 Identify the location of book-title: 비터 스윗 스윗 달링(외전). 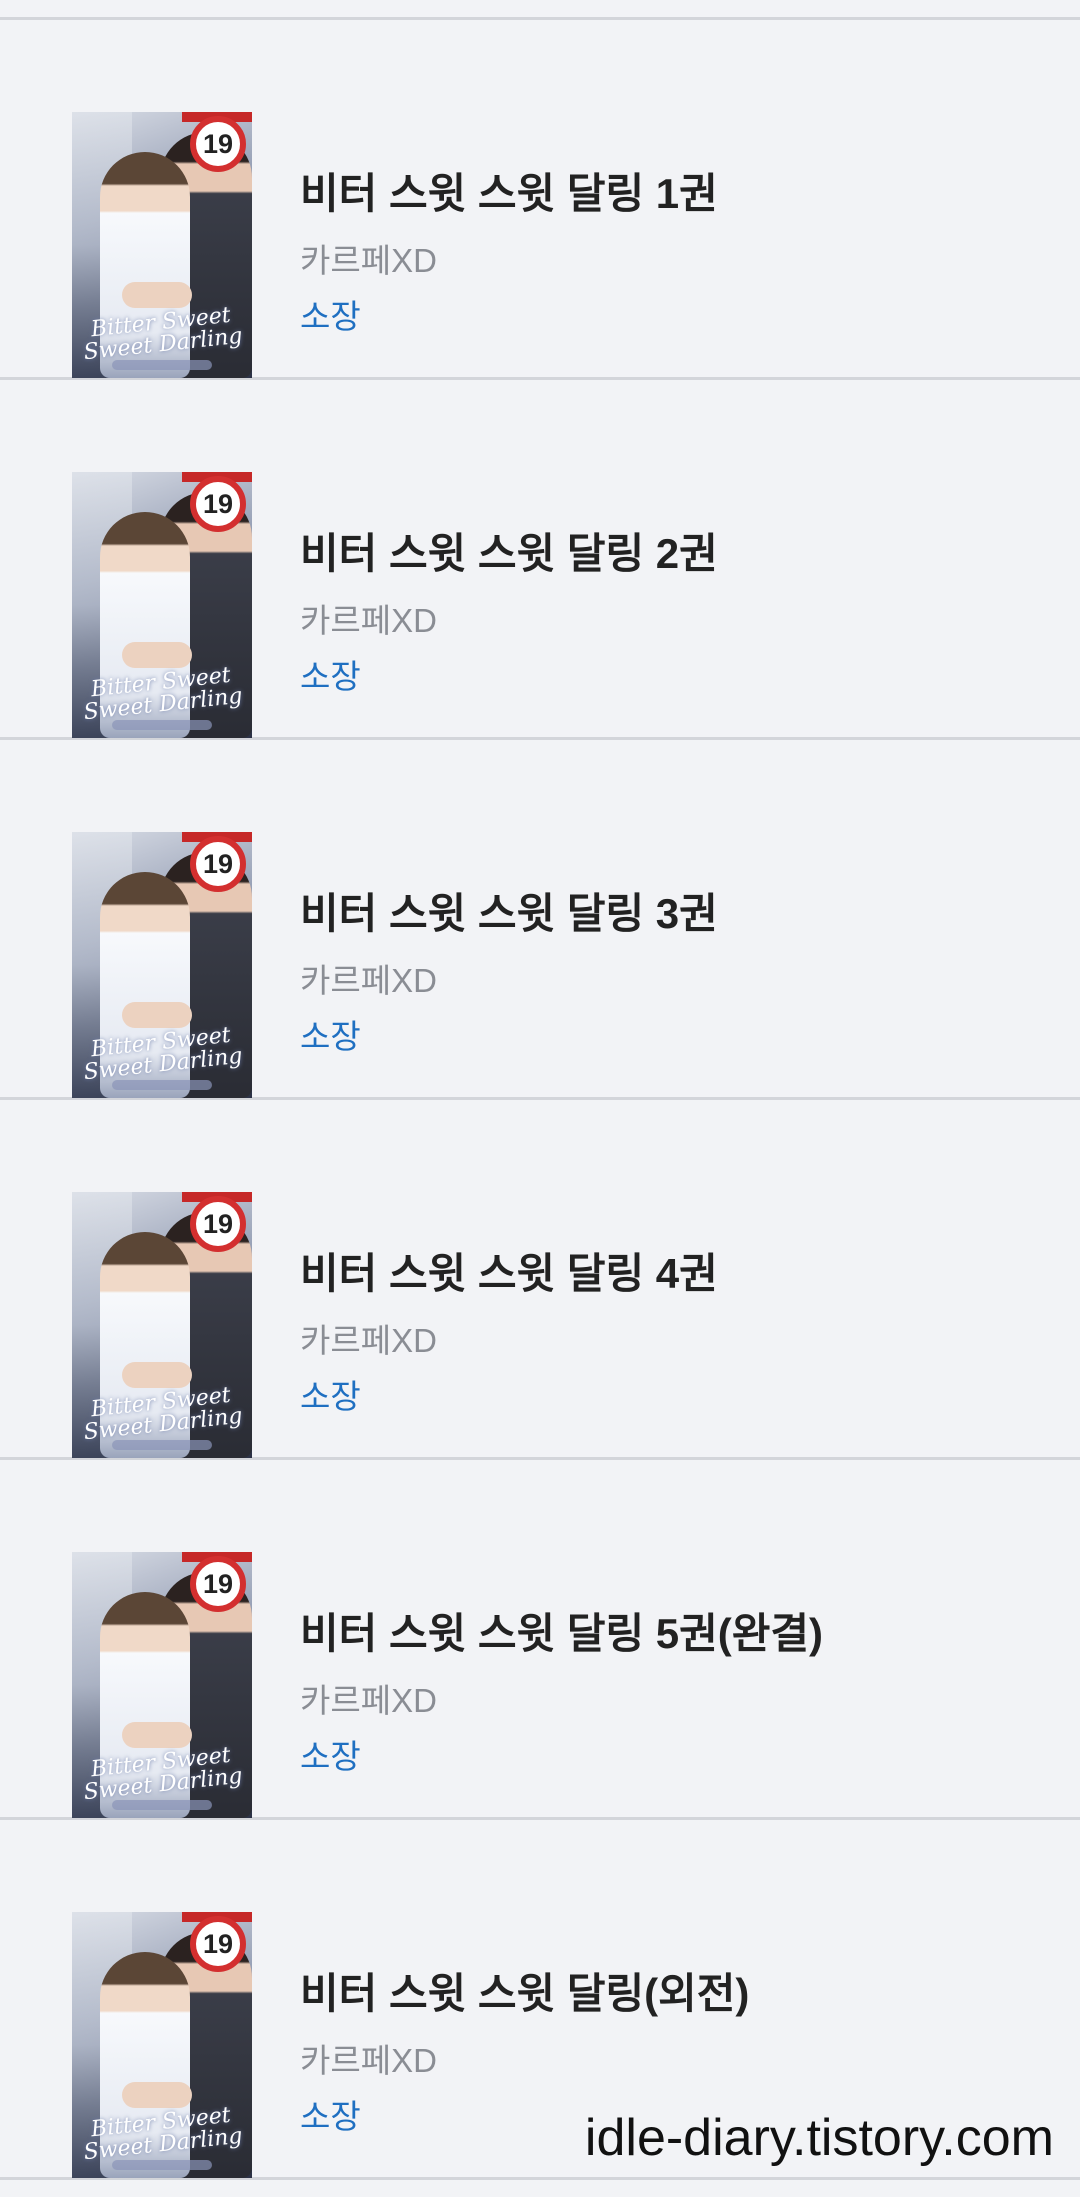
(524, 1990).